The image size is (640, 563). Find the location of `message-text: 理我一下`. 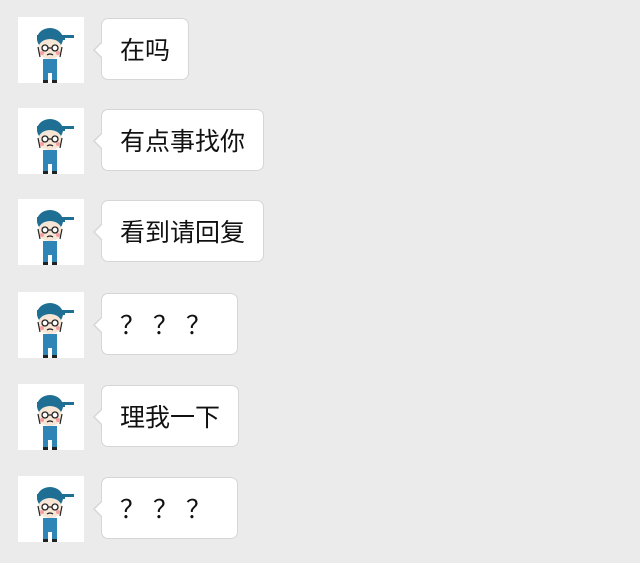

message-text: 理我一下 is located at coordinates (170, 417).